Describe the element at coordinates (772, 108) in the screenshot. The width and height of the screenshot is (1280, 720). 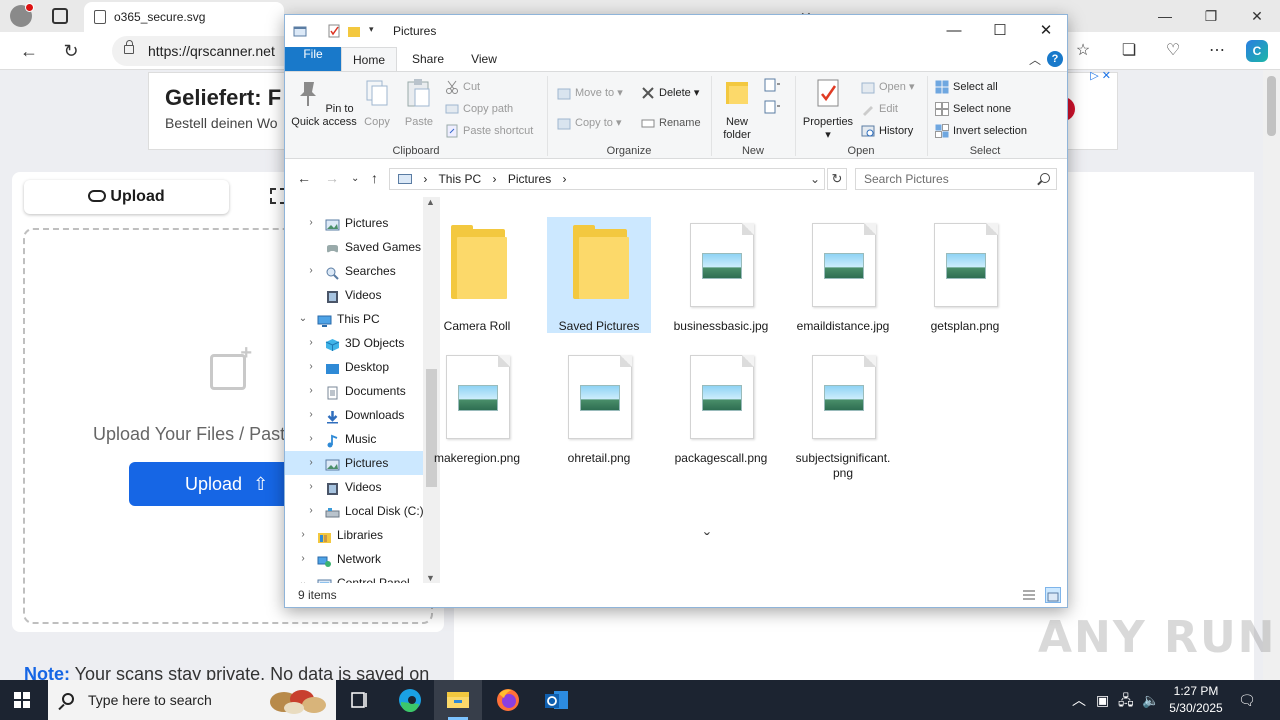
I see `easy-access-icon` at that location.